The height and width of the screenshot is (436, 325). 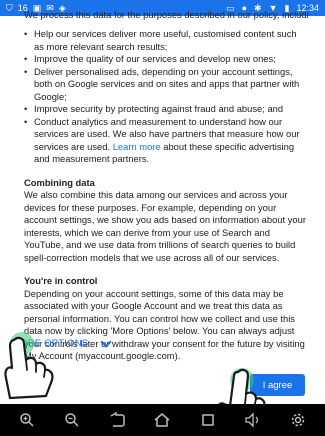 I want to click on recents-icon, so click(x=208, y=420).